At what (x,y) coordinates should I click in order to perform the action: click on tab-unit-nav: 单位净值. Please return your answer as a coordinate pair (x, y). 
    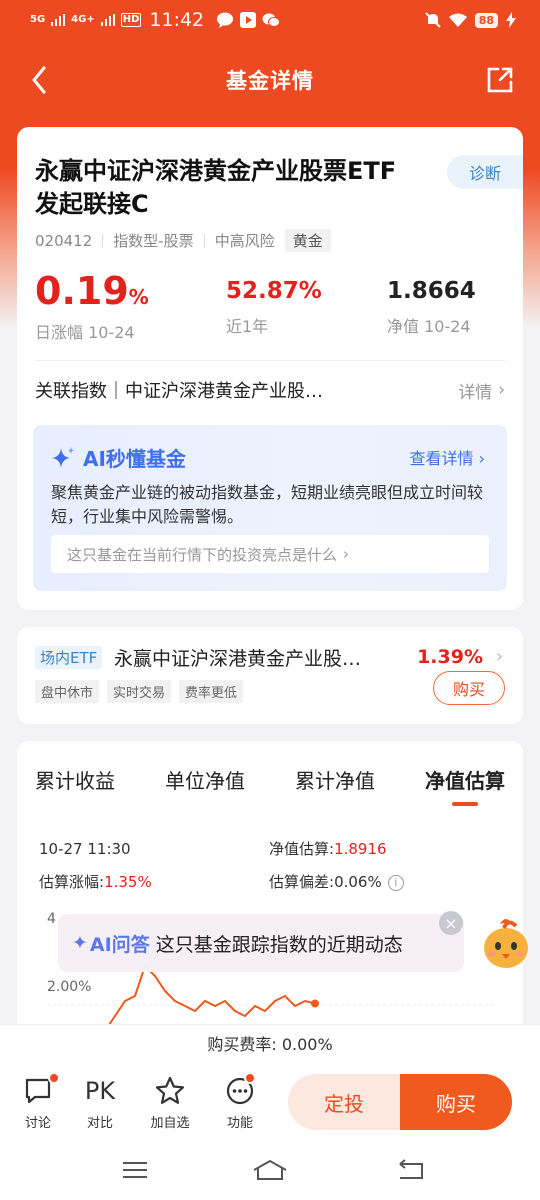
    Looking at the image, I should click on (205, 785).